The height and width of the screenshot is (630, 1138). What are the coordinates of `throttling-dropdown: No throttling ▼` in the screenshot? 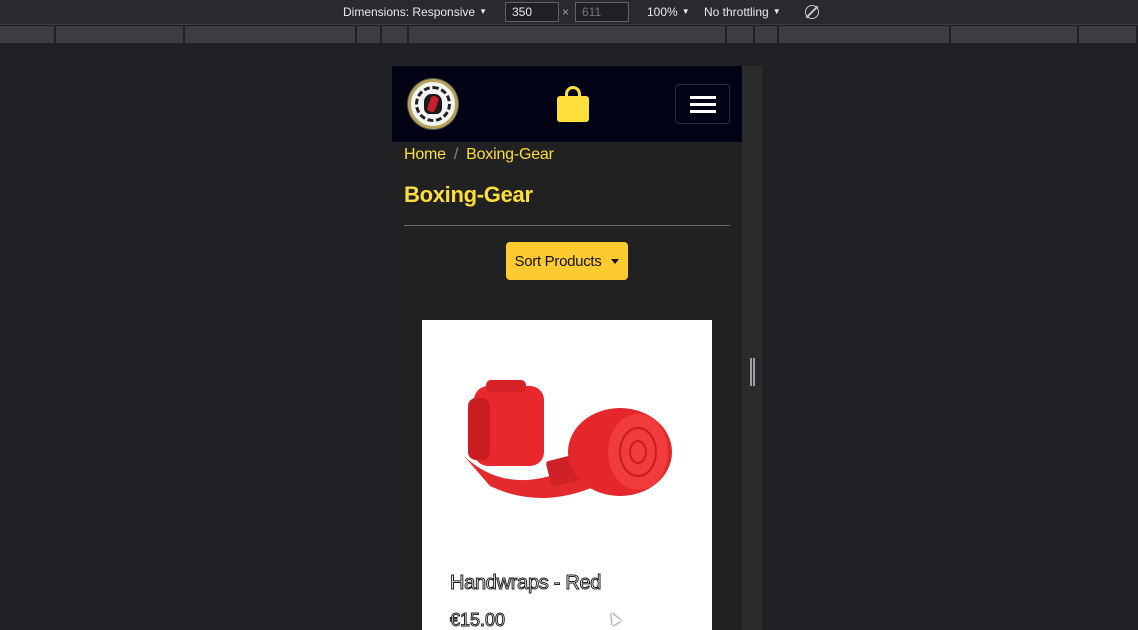 It's located at (742, 12).